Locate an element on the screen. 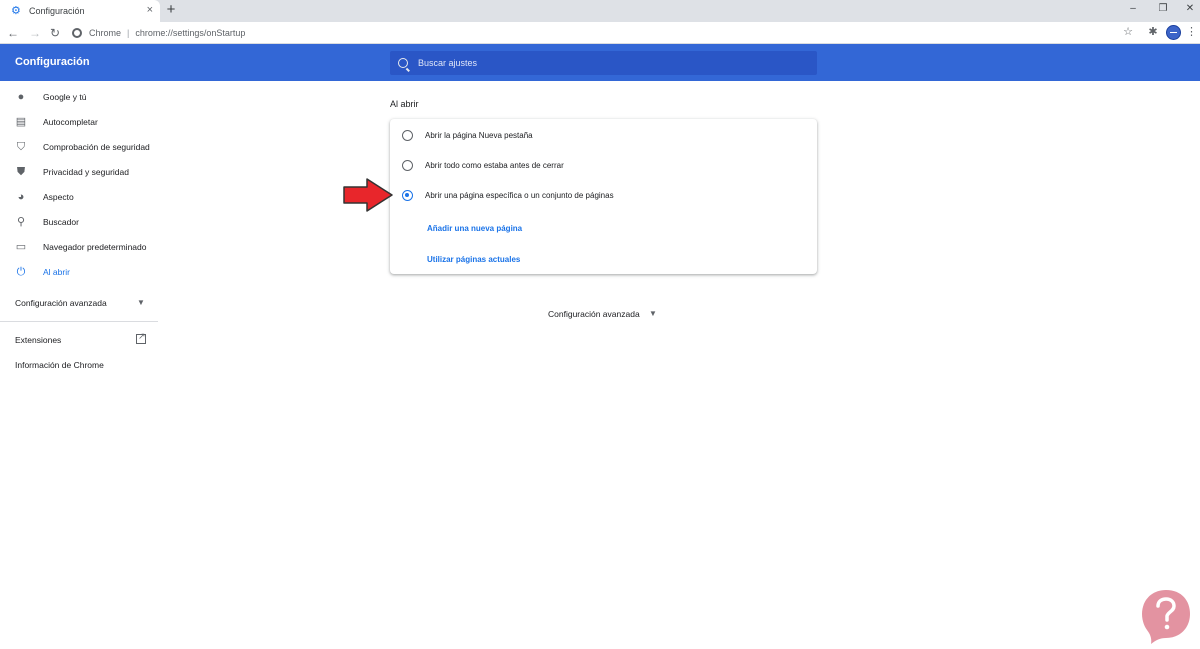 Image resolution: width=1200 pixels, height=649 pixels. tab-strip: ⚙ Configuración × + – ❐ ✕ is located at coordinates (600, 11).